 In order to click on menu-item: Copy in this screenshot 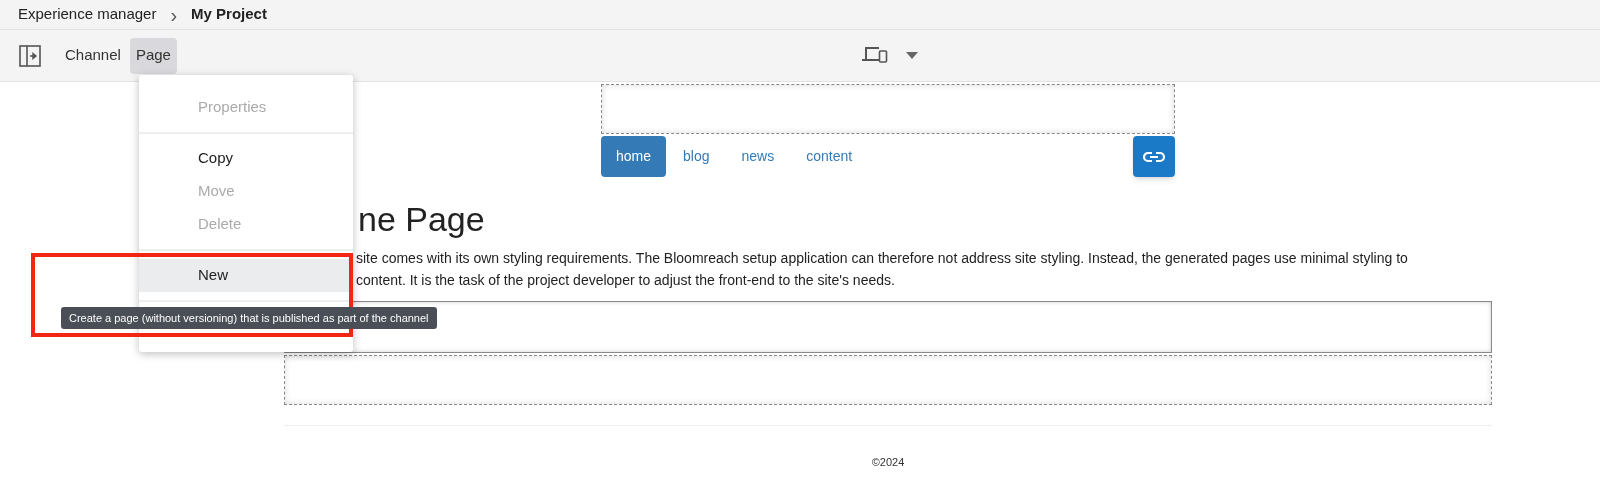, I will do `click(246, 158)`.